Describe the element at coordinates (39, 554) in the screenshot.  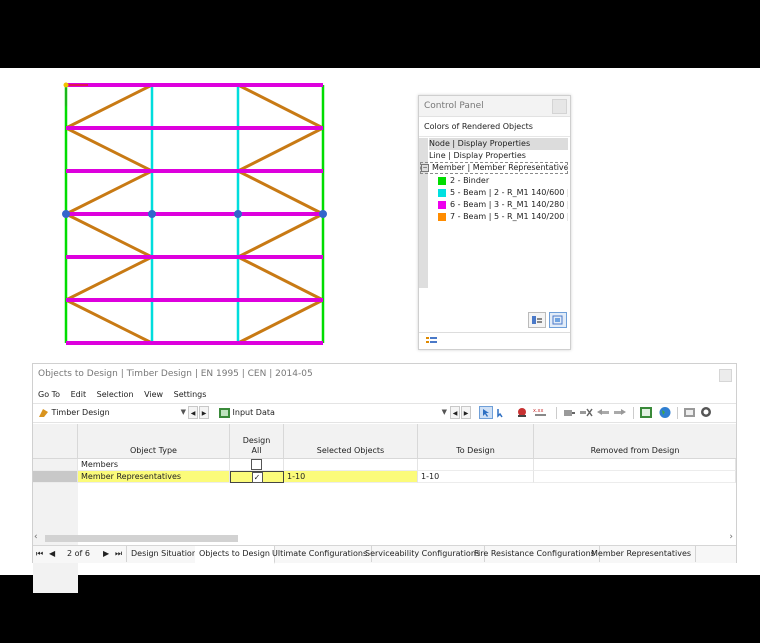
I see `first-page-icon: ⏮` at that location.